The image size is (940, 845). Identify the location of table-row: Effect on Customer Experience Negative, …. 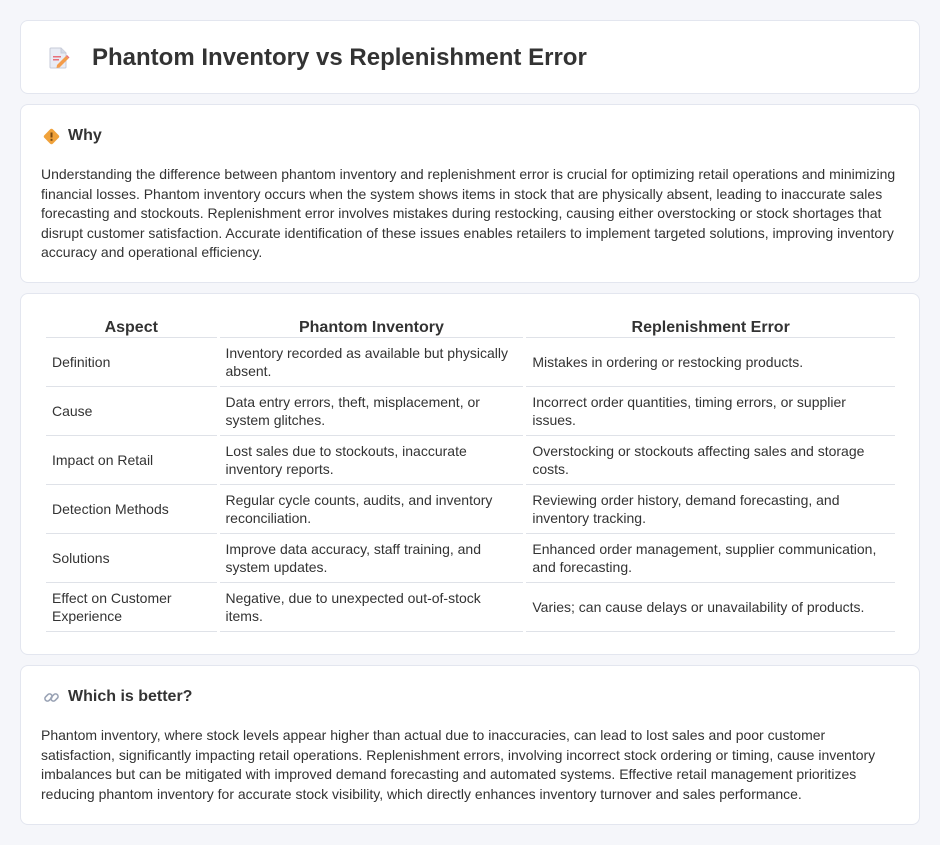
(470, 607).